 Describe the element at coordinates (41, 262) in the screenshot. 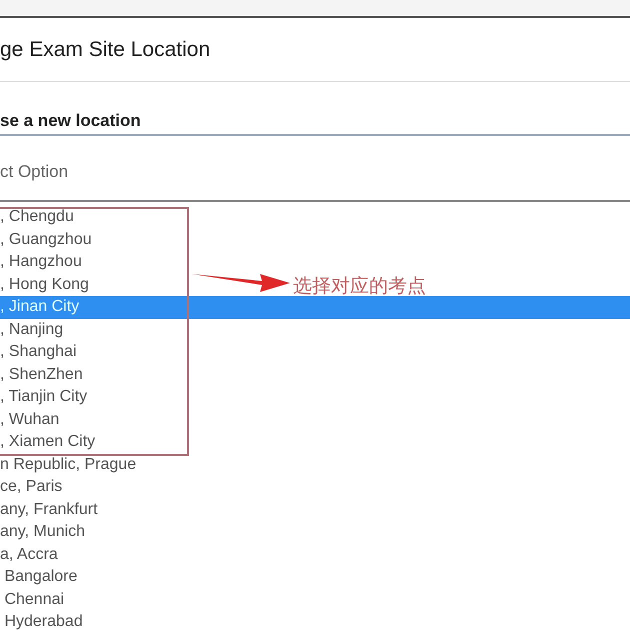

I see `location-option: , Hangzhou` at that location.